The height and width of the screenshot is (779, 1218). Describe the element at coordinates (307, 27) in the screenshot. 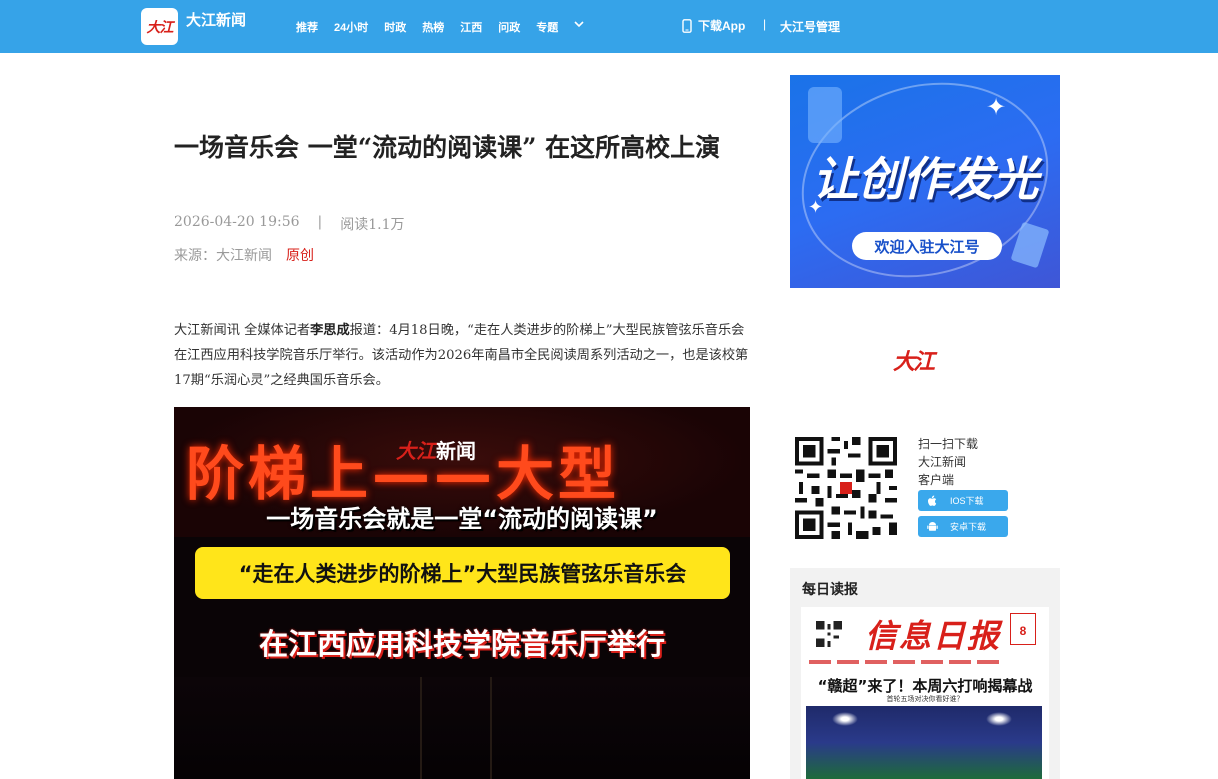

I see `nav-item-recommend: 推荐` at that location.